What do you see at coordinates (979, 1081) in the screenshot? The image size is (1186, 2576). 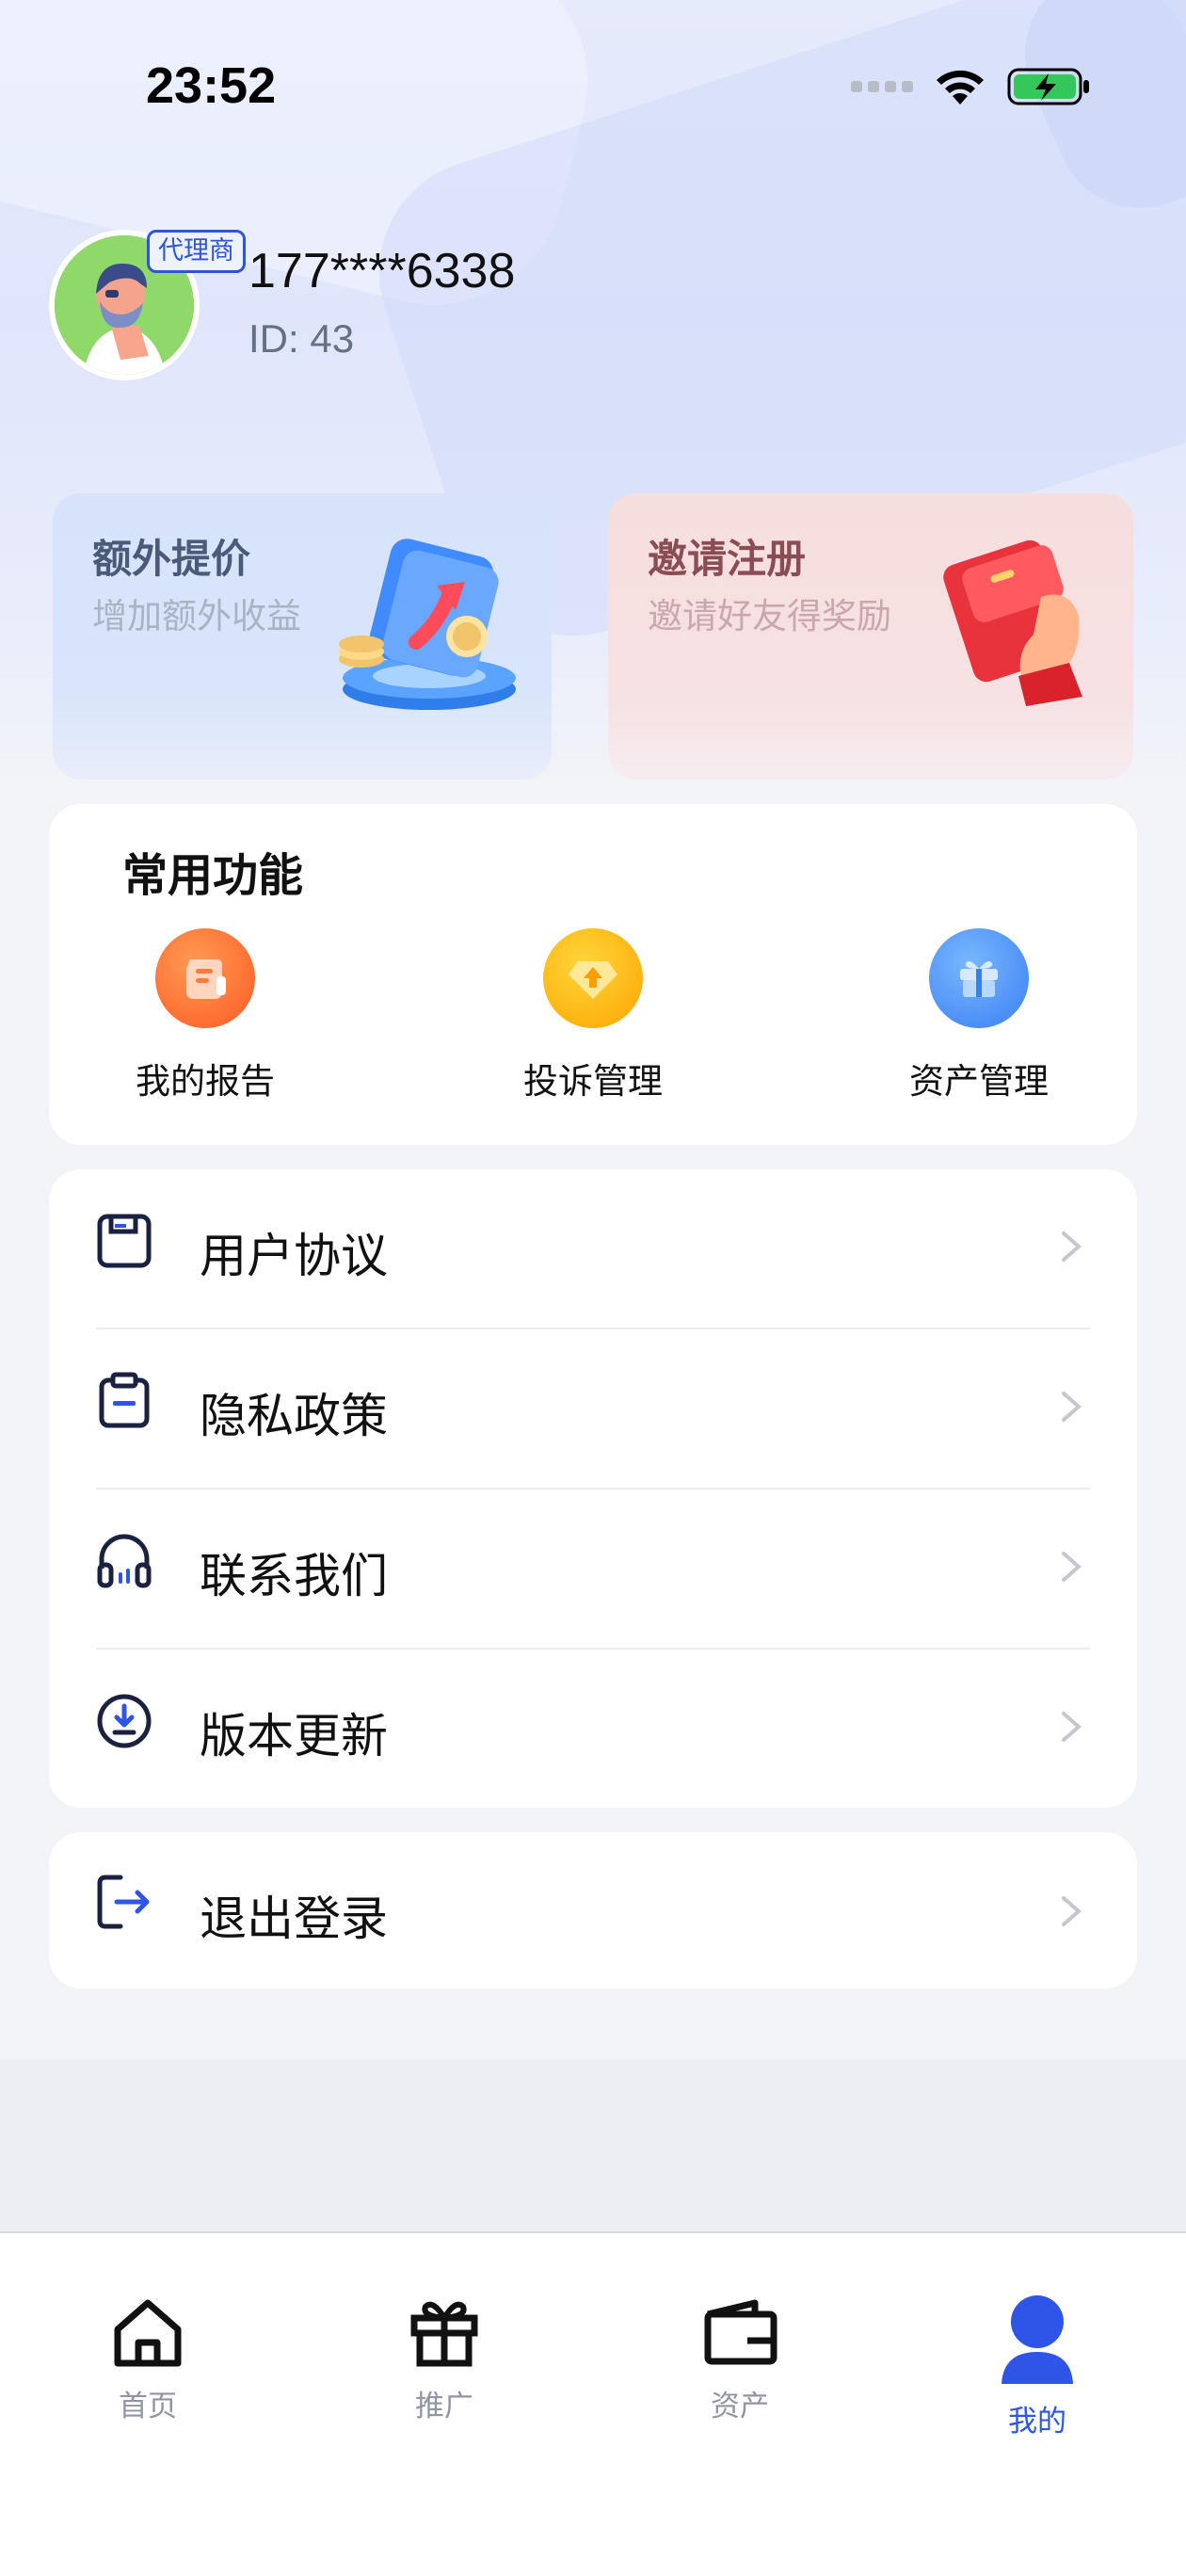 I see `function-label: 资产管理` at bounding box center [979, 1081].